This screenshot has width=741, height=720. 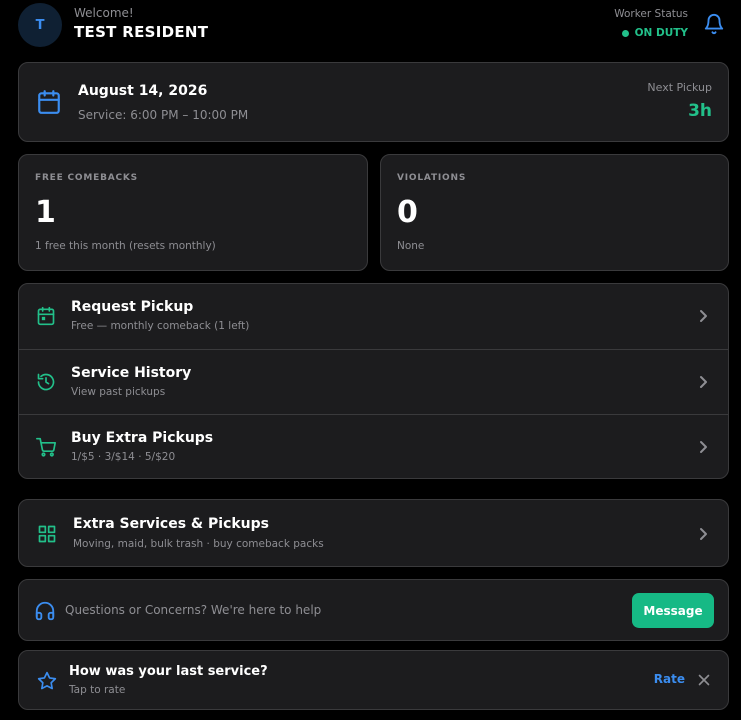 I want to click on rate-link: Rate, so click(x=669, y=679).